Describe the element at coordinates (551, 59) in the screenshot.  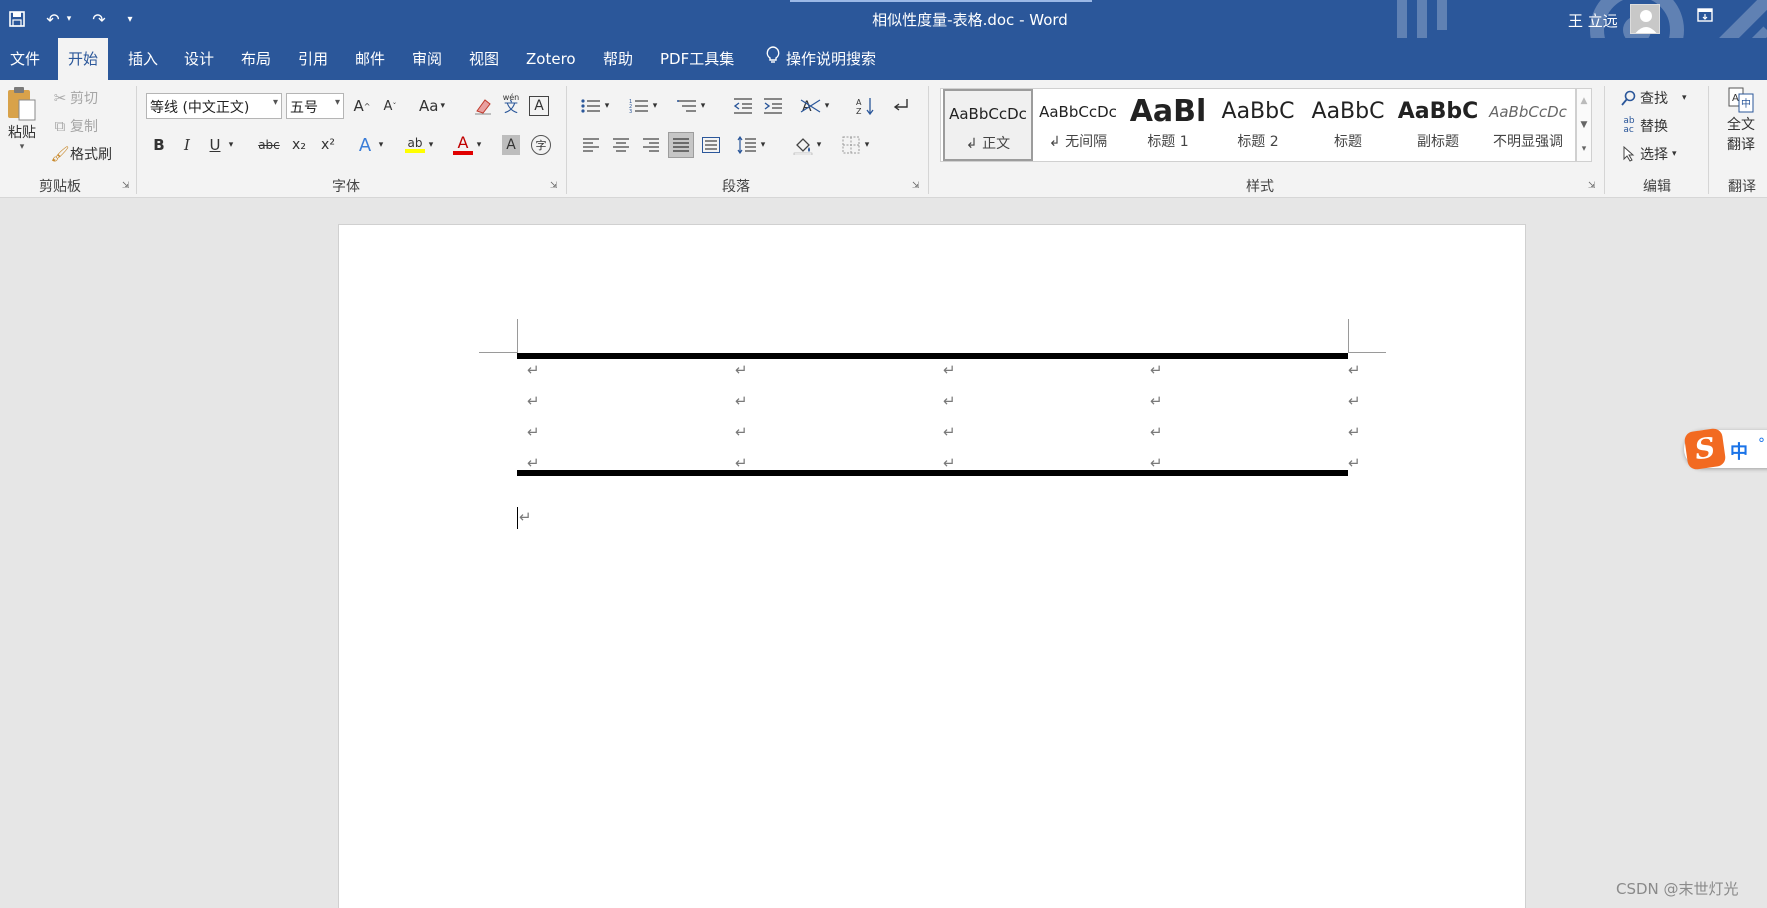
I see `tab-zotero: Zotero` at that location.